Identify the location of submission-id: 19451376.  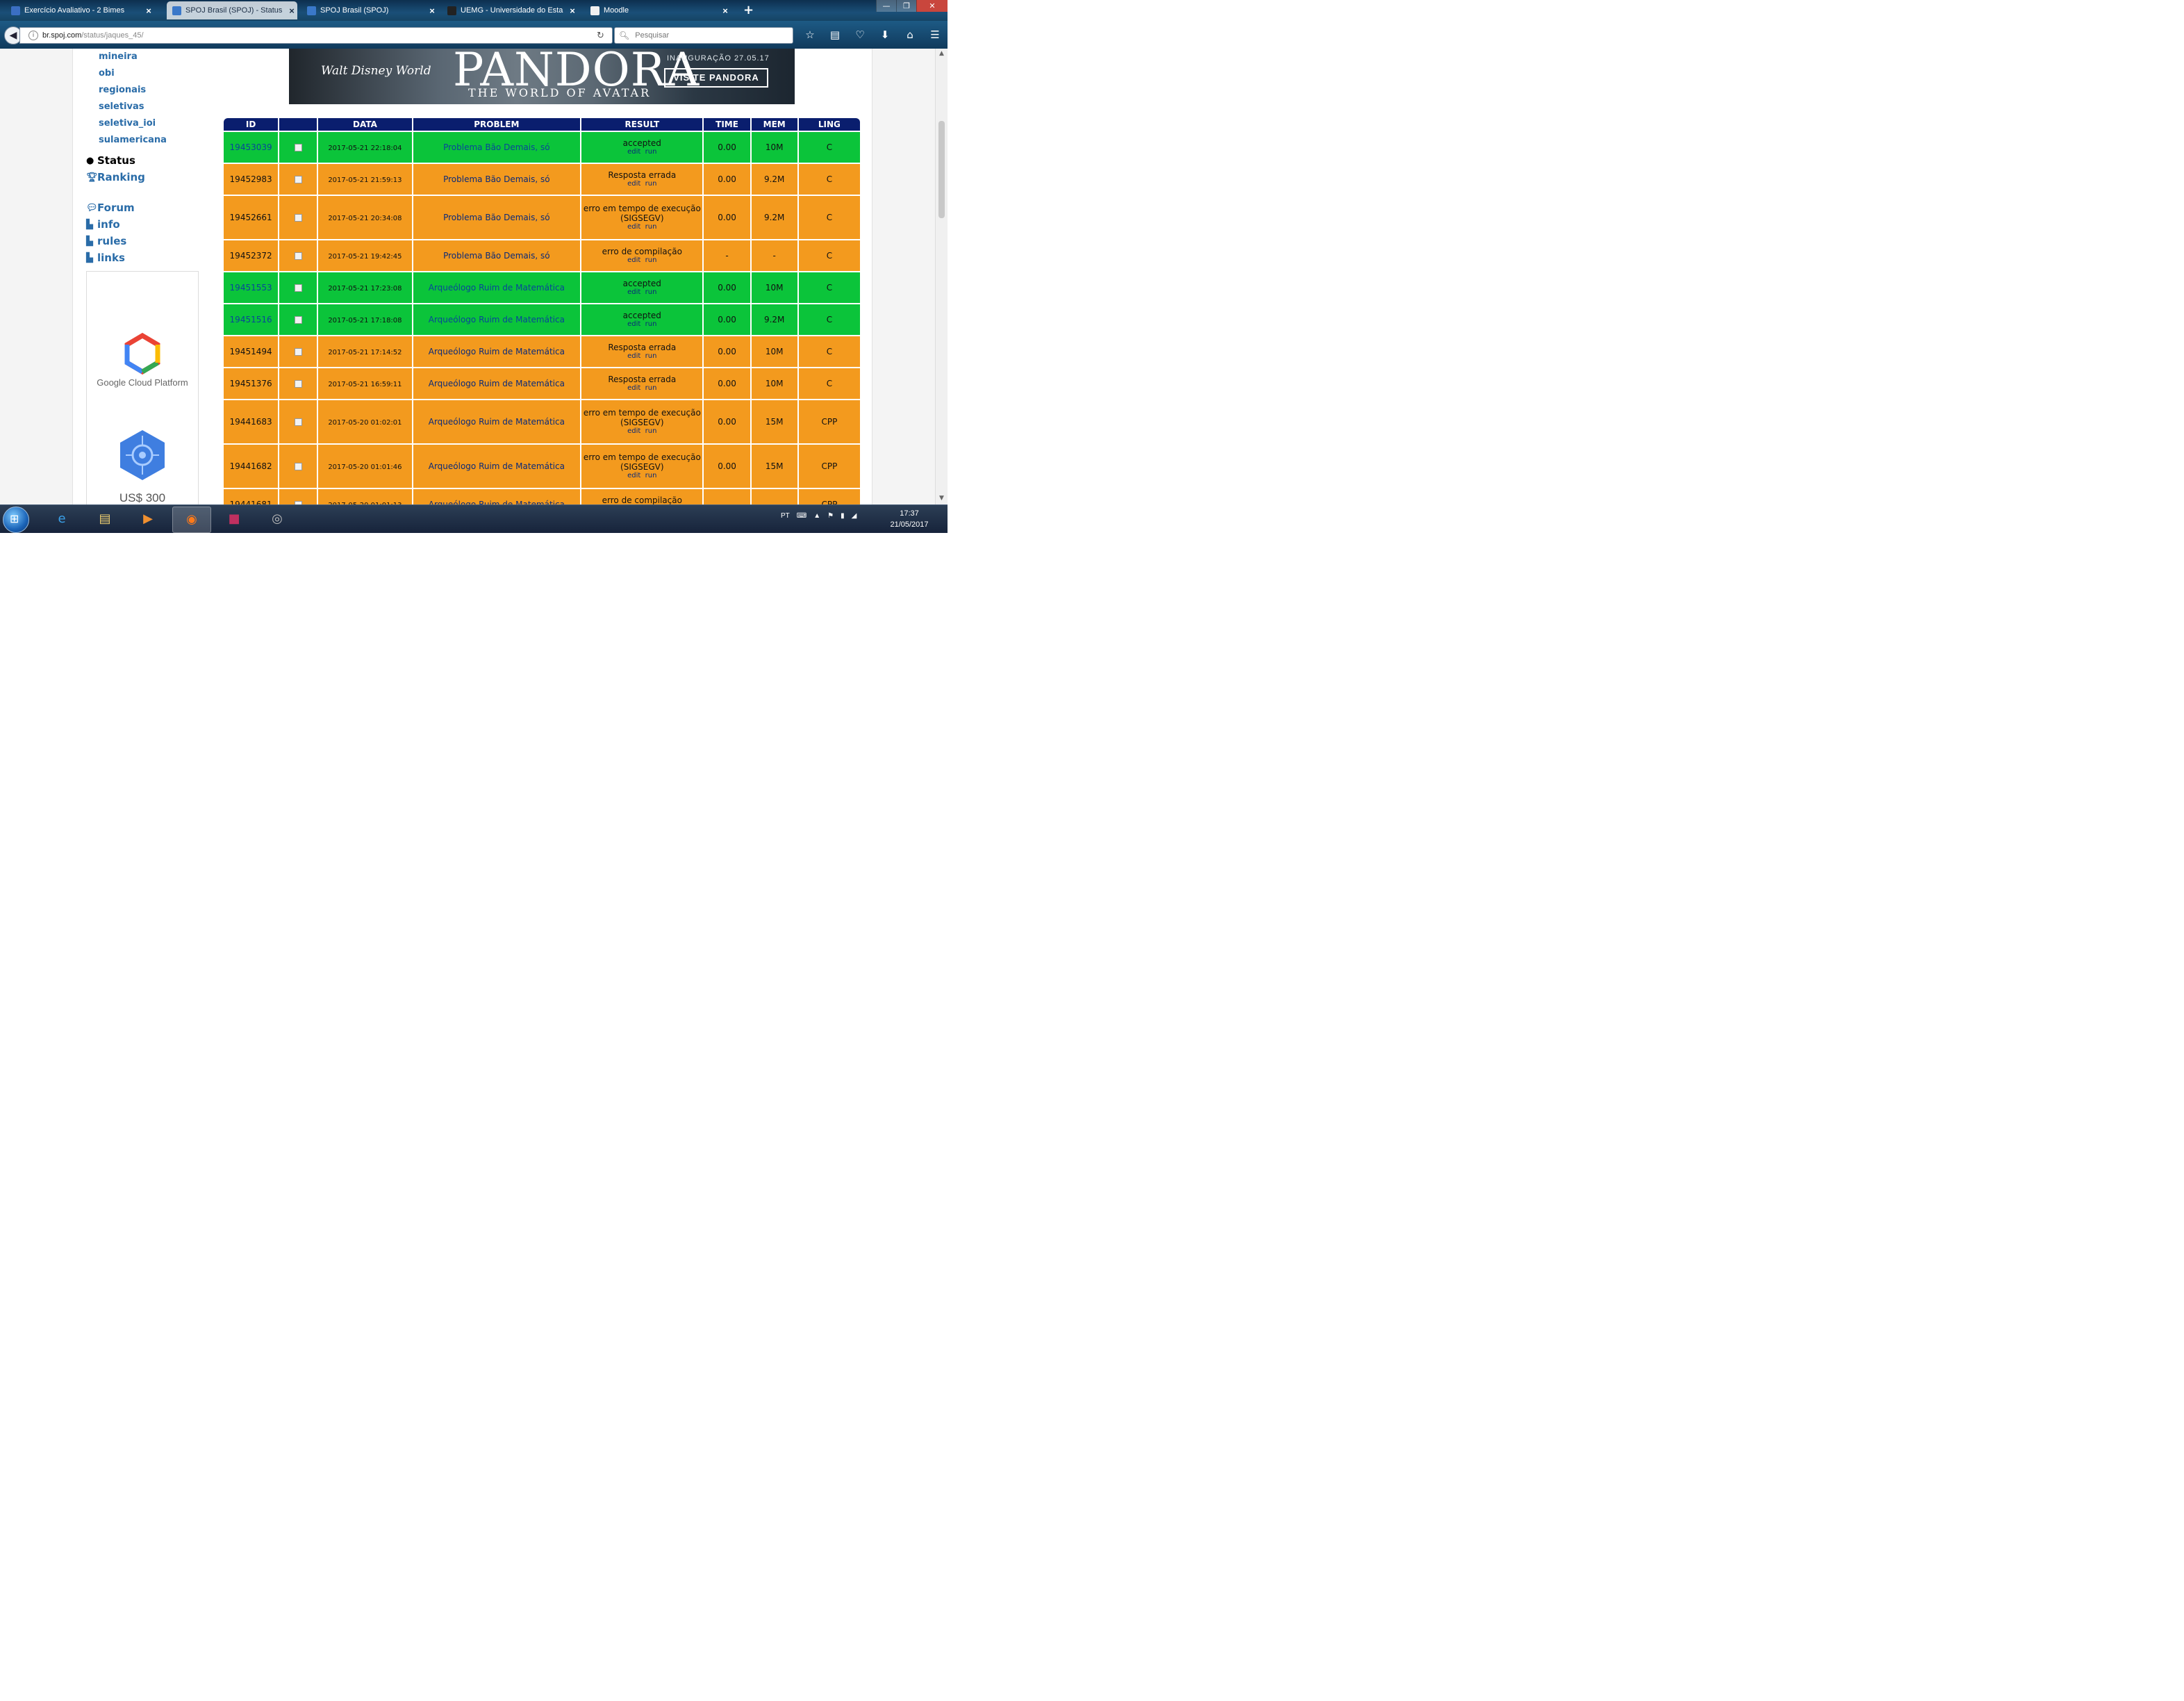
(252, 383).